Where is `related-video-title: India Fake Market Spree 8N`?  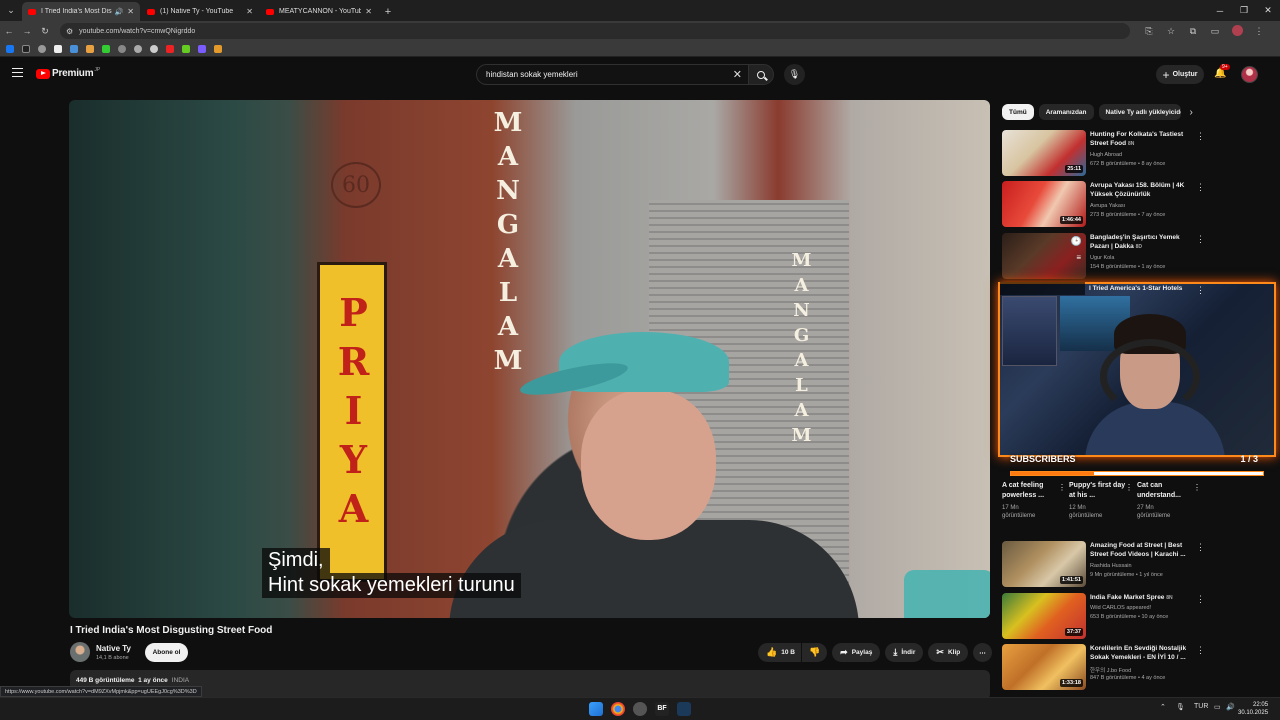
related-video-title: India Fake Market Spree 8N is located at coordinates (1140, 598).